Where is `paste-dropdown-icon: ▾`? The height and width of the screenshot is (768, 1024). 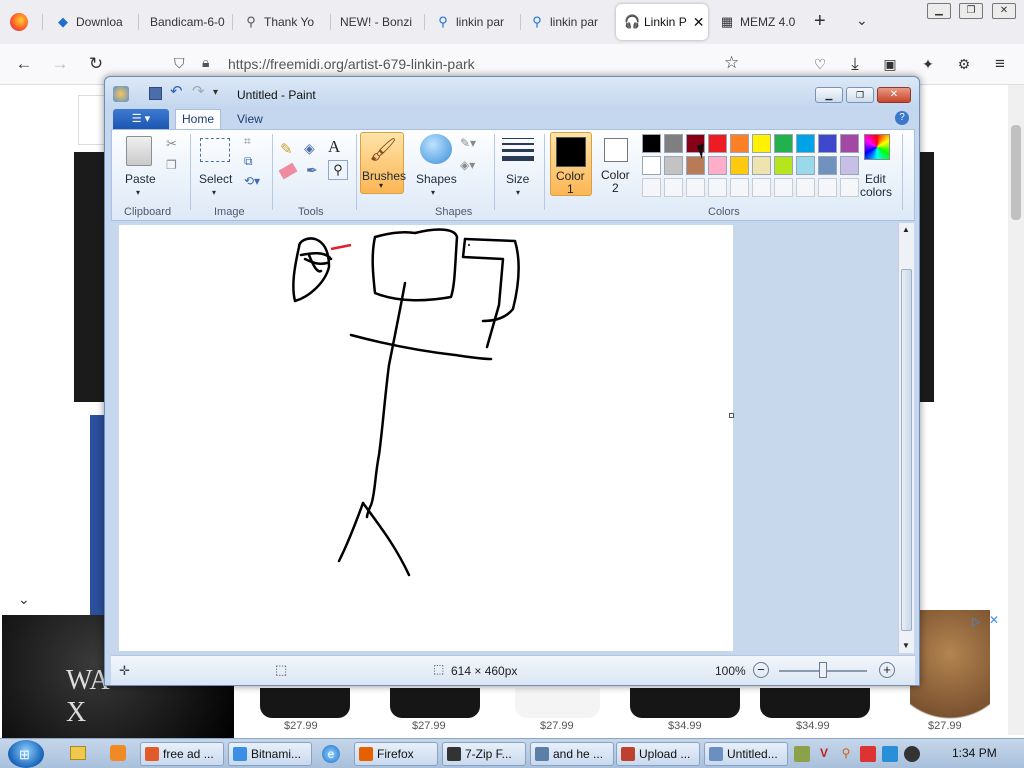 paste-dropdown-icon: ▾ is located at coordinates (138, 192).